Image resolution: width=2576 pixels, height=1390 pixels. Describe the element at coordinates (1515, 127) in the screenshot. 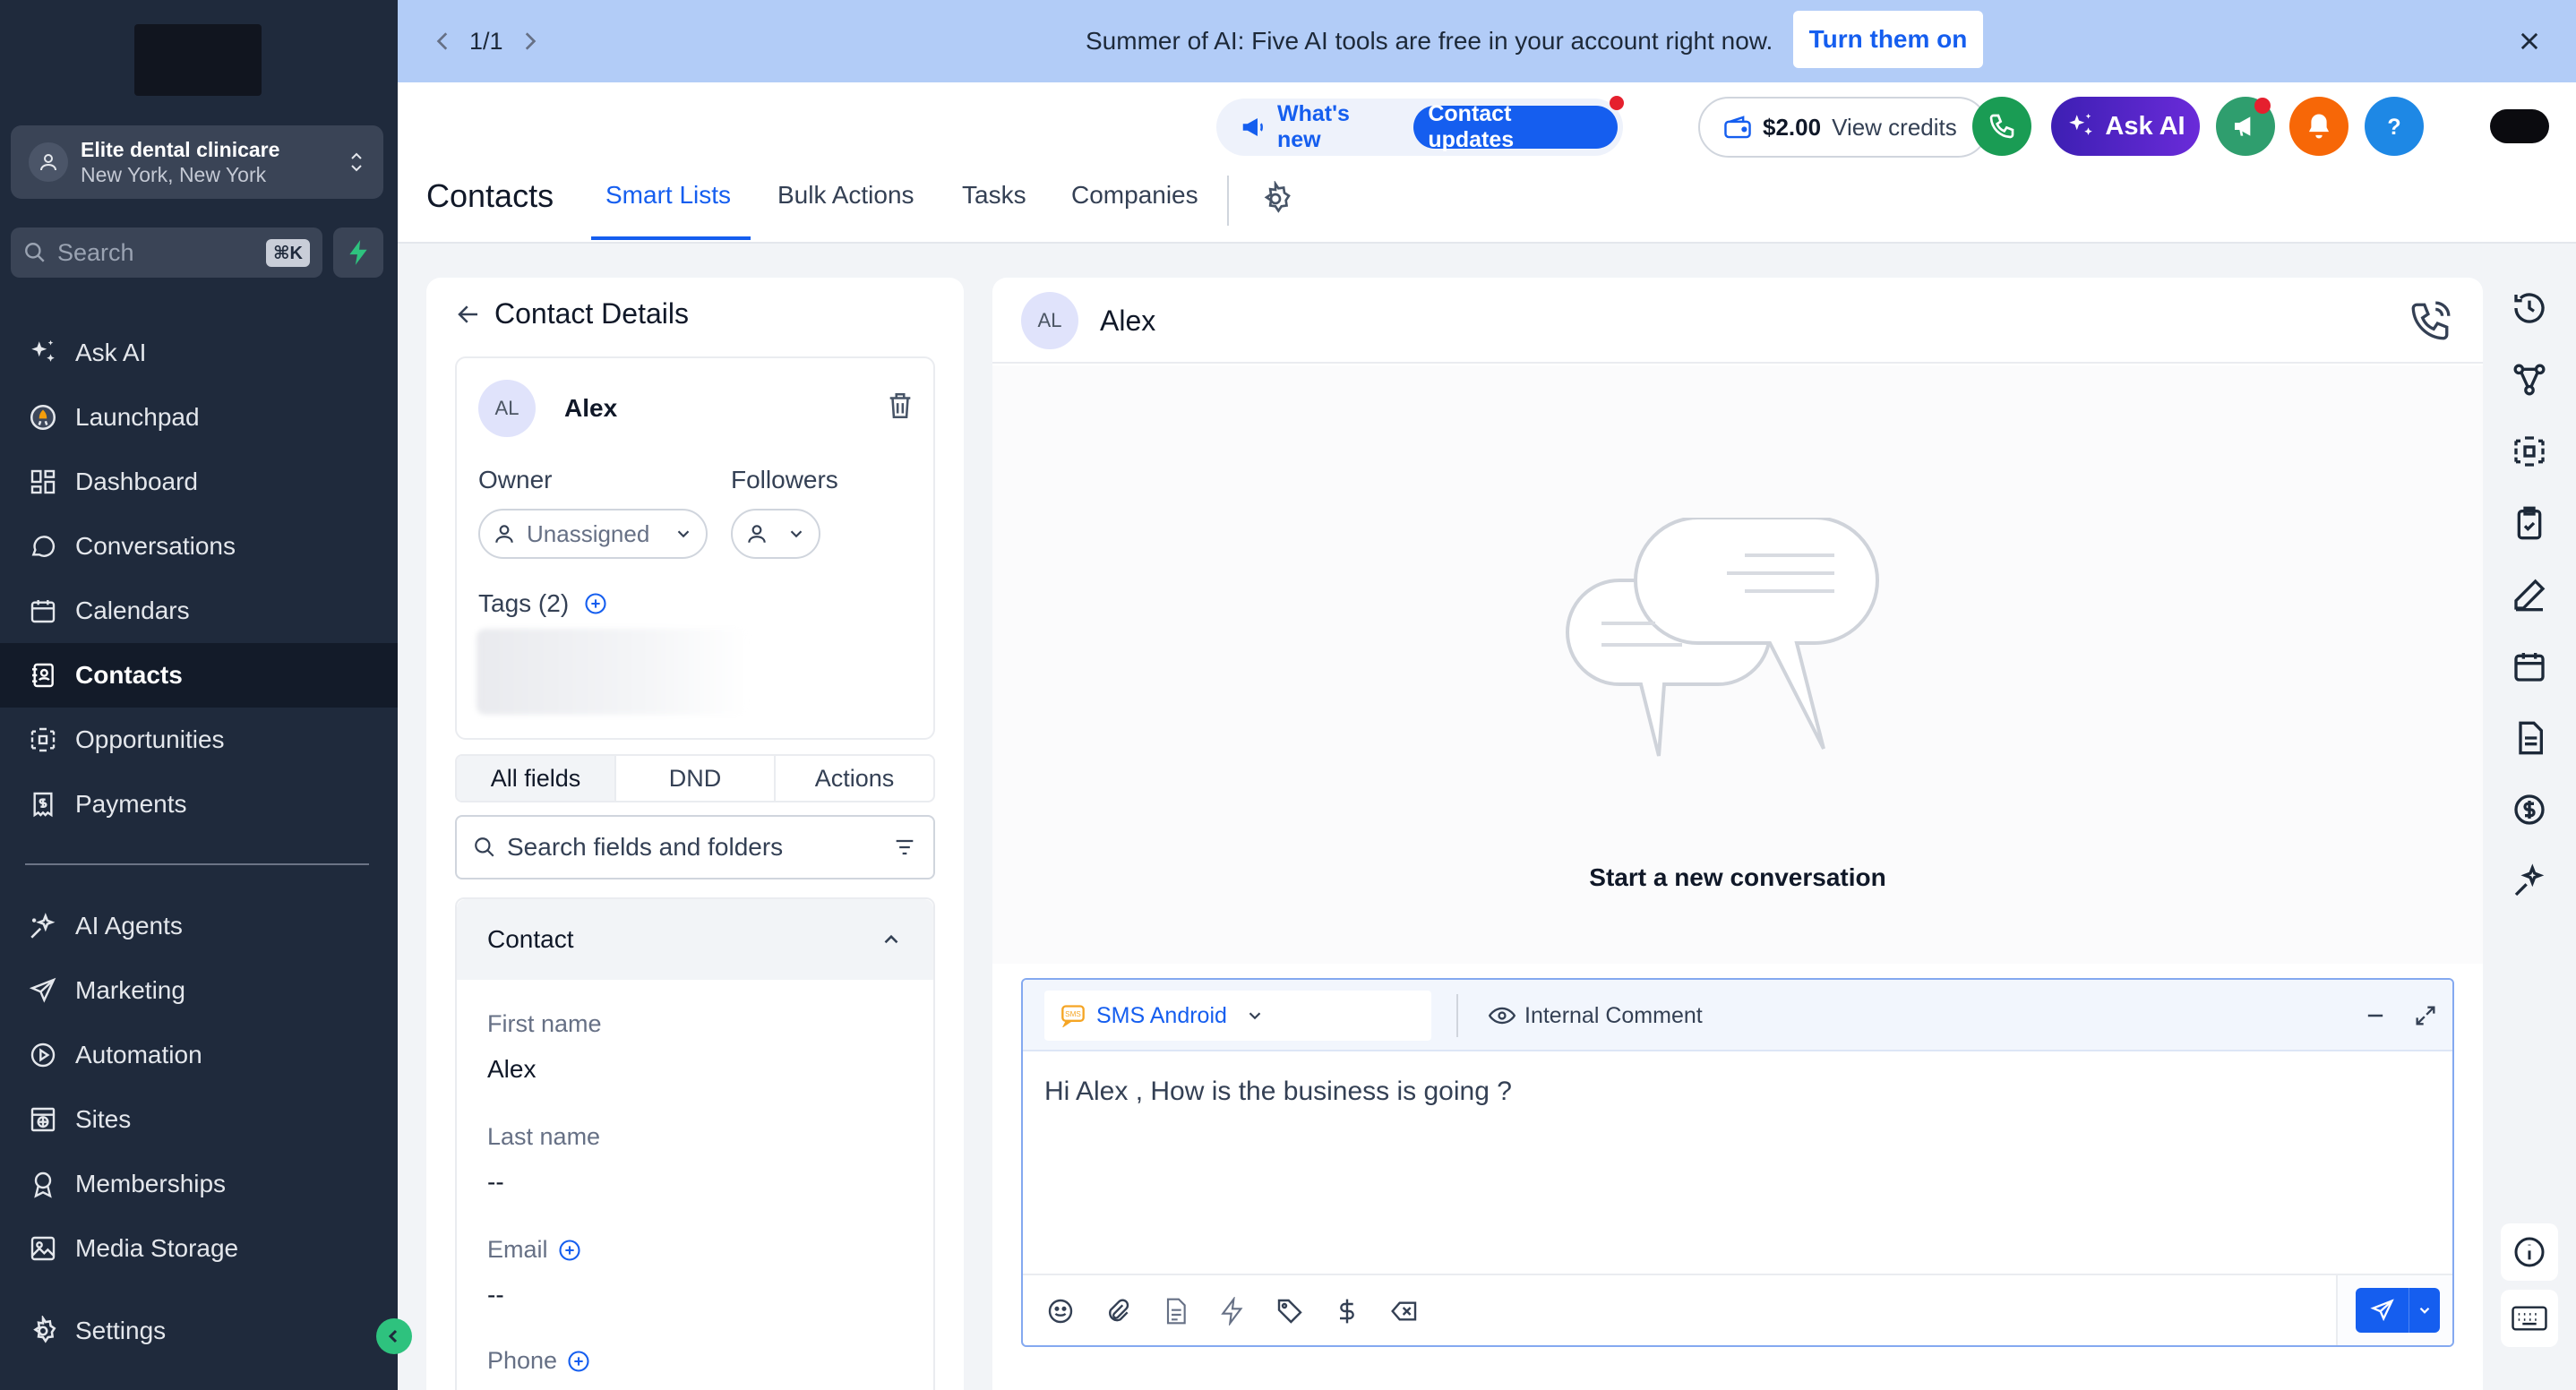

I see `contact-updates-button: Contact updates` at that location.